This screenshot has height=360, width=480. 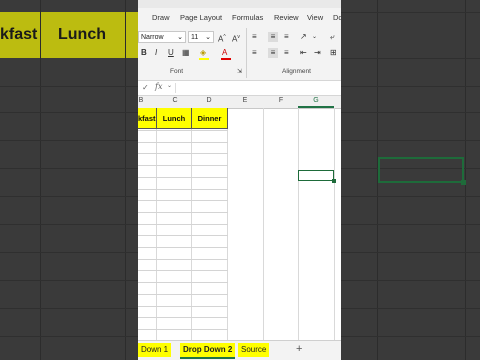 What do you see at coordinates (171, 53) in the screenshot?
I see `underline-icon: U` at bounding box center [171, 53].